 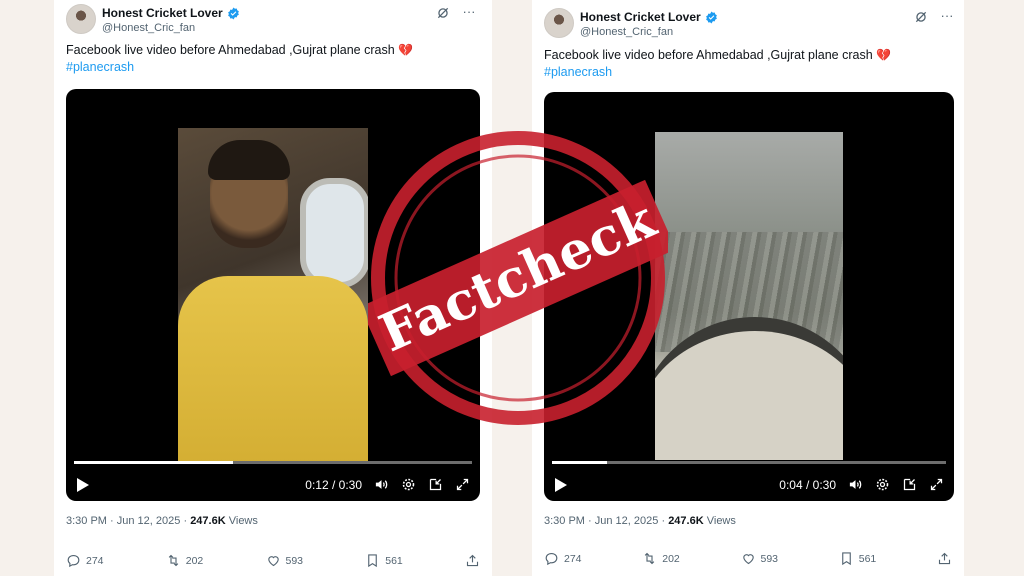 I want to click on factcheck-stamp: Factcheck, so click(x=518, y=278).